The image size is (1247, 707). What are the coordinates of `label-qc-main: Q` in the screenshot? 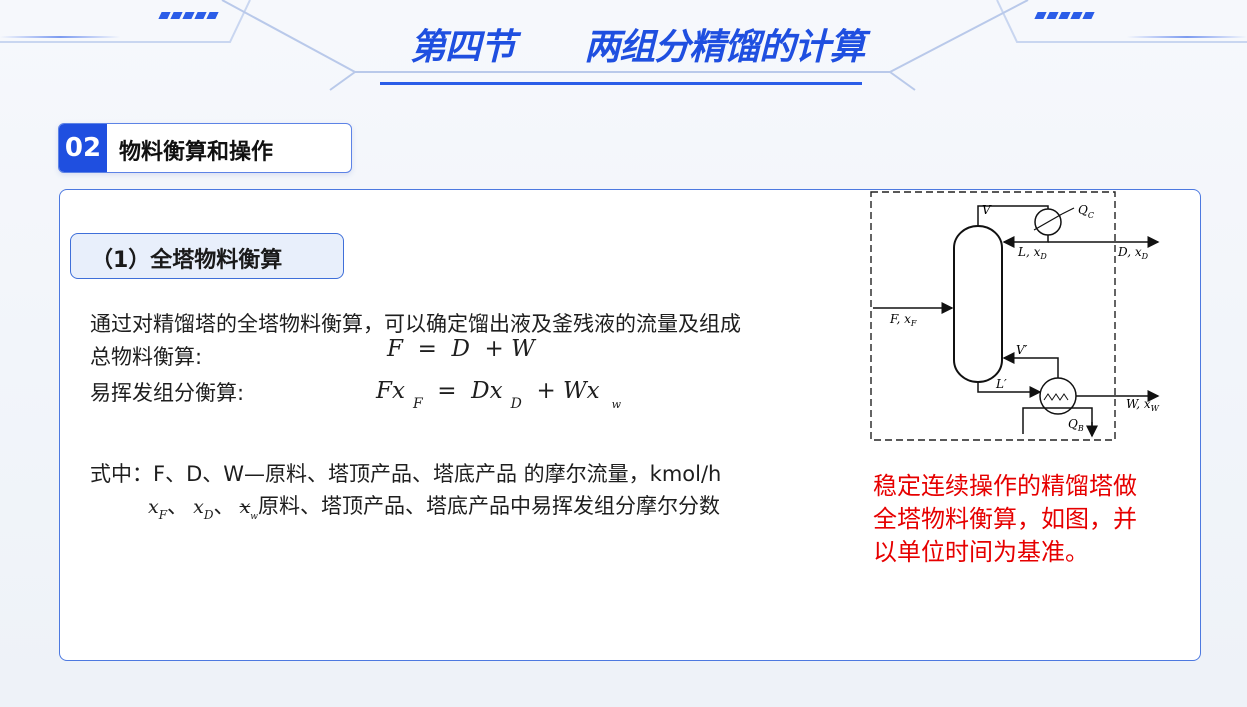 It's located at (1083, 210).